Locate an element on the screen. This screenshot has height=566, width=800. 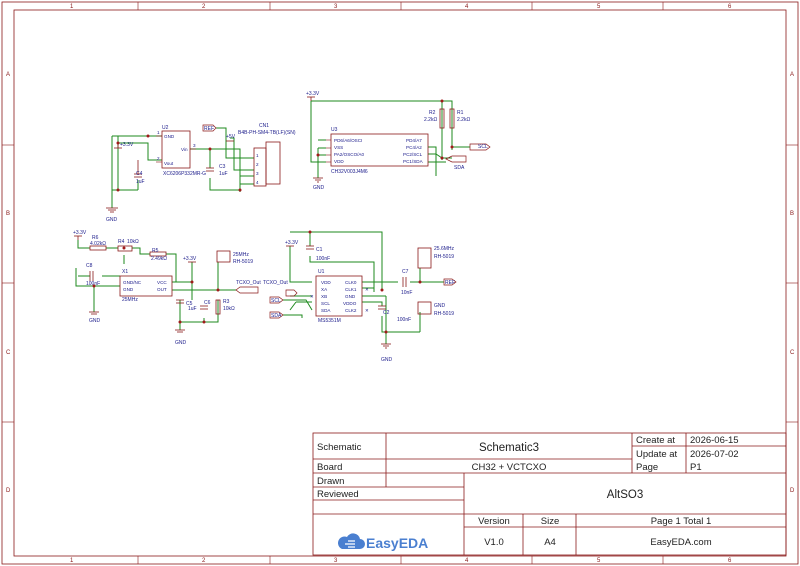
cn1-pin-4: 4 is located at coordinates (257, 182).